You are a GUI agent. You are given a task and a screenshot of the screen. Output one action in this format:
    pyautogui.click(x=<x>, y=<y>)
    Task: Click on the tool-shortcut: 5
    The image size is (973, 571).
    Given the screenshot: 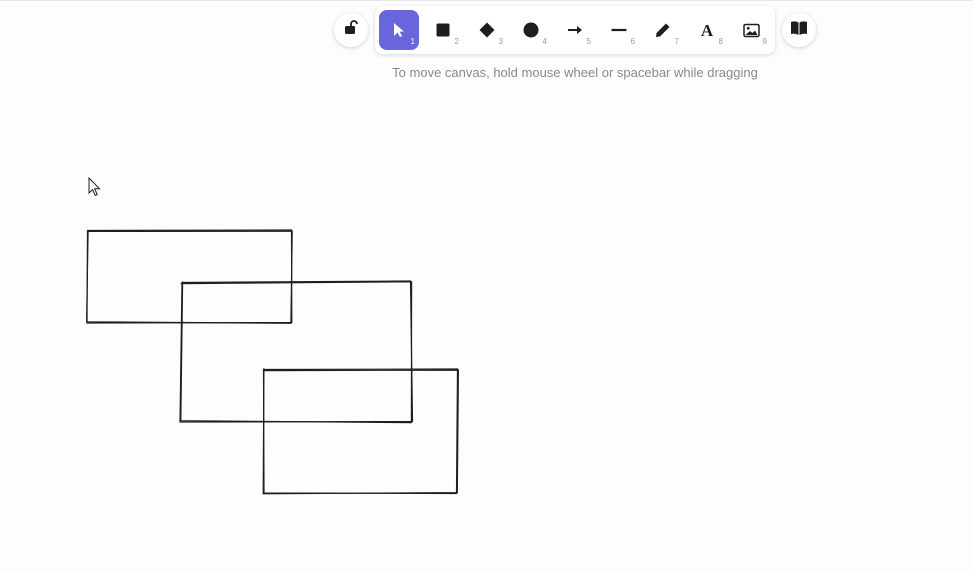 What is the action you would take?
    pyautogui.click(x=588, y=41)
    